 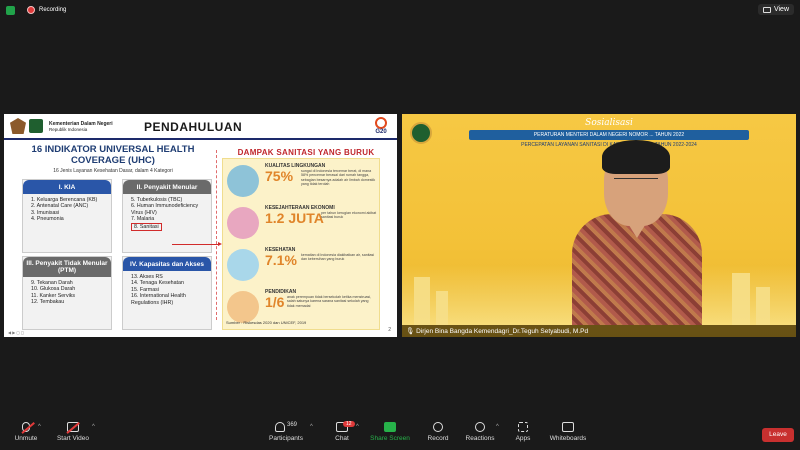 What do you see at coordinates (390, 427) in the screenshot?
I see `share-screen-icon` at bounding box center [390, 427].